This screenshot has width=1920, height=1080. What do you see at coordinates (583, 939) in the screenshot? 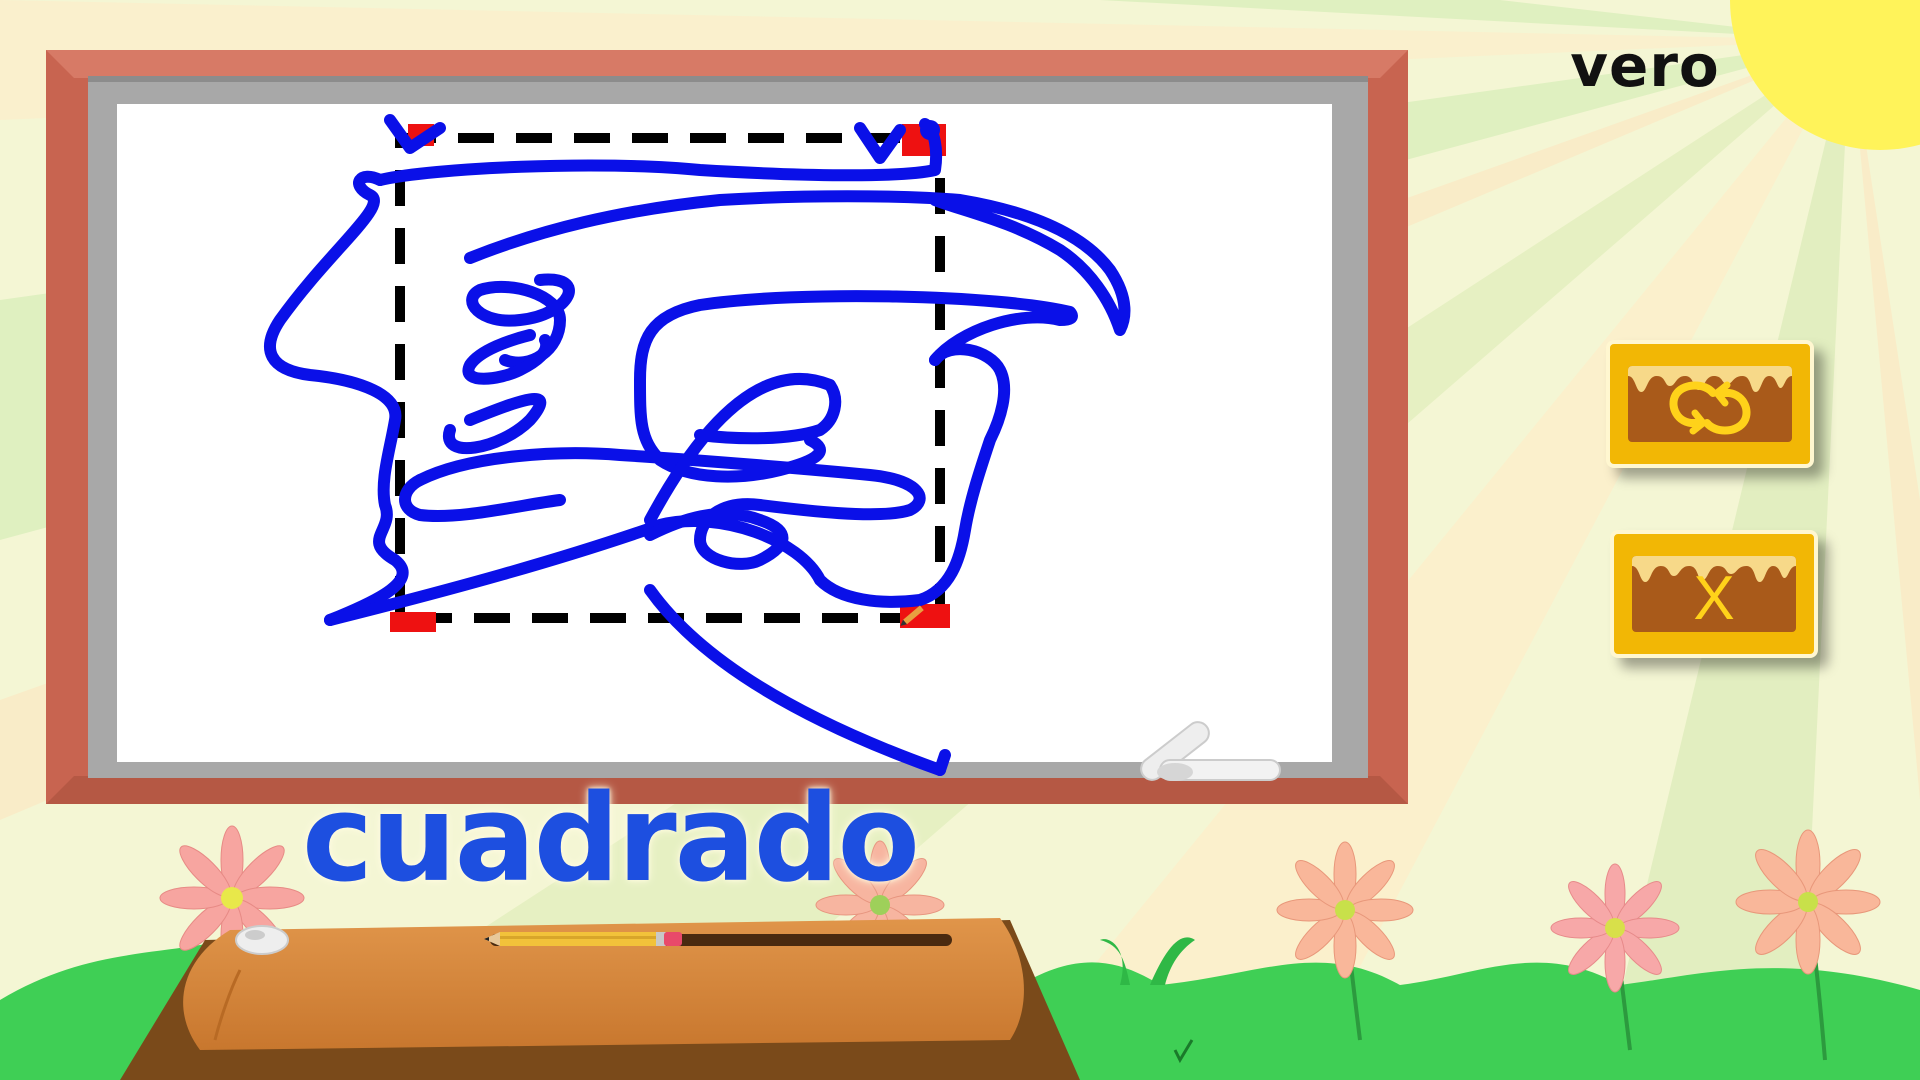
I see `pencil` at bounding box center [583, 939].